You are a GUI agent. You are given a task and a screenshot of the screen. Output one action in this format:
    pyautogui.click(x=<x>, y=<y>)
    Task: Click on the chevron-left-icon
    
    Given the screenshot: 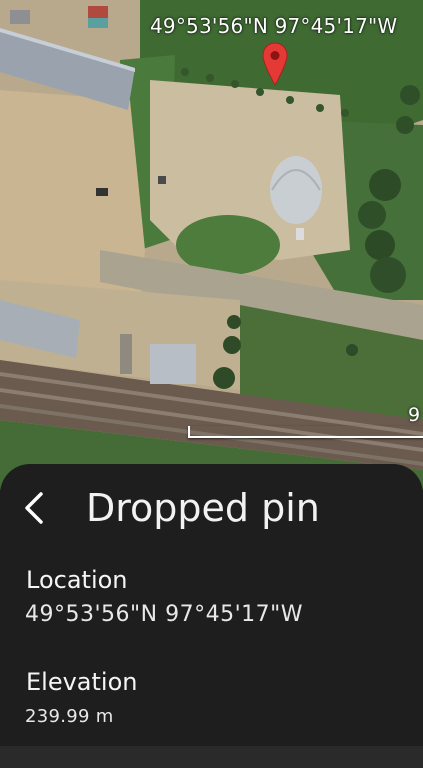 What is the action you would take?
    pyautogui.click(x=34, y=508)
    